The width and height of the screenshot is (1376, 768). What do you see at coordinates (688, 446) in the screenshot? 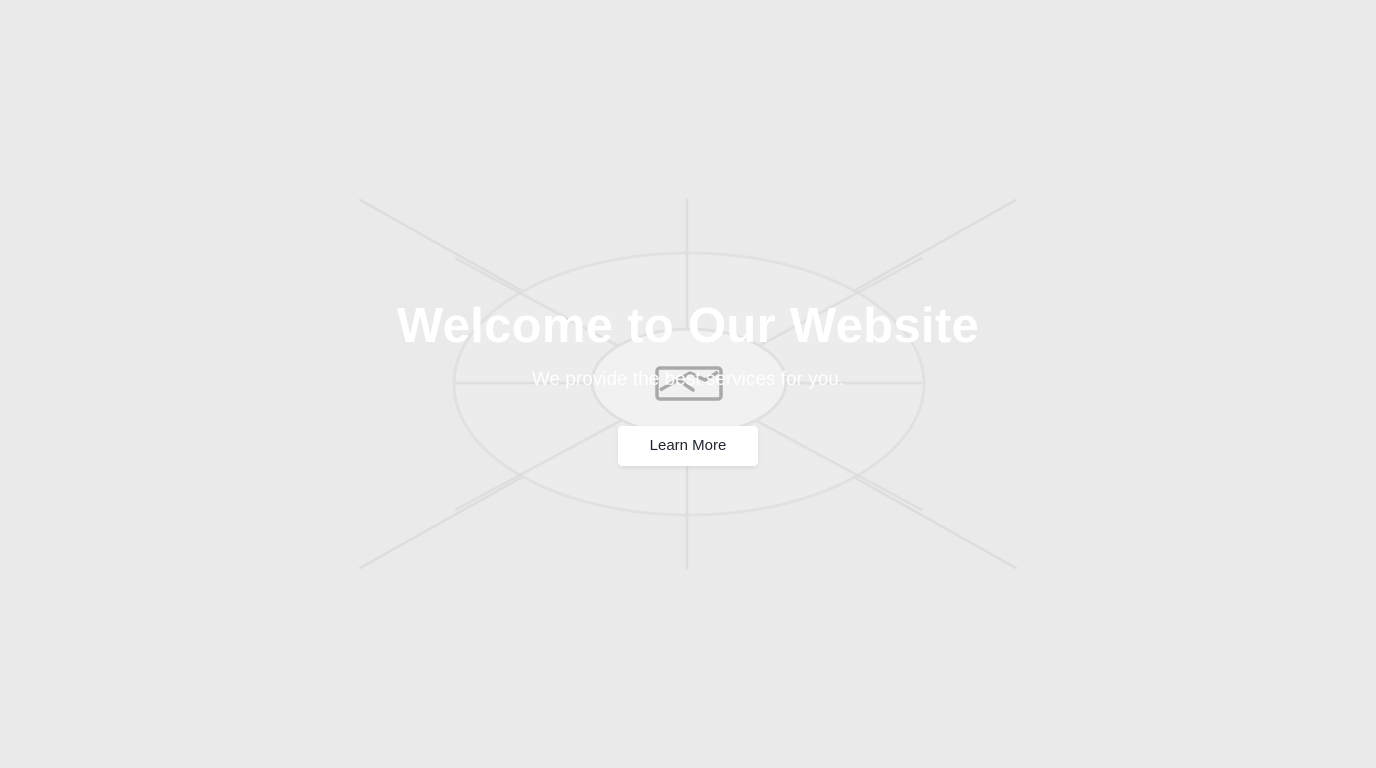
I see `learn-more-button: Learn More` at bounding box center [688, 446].